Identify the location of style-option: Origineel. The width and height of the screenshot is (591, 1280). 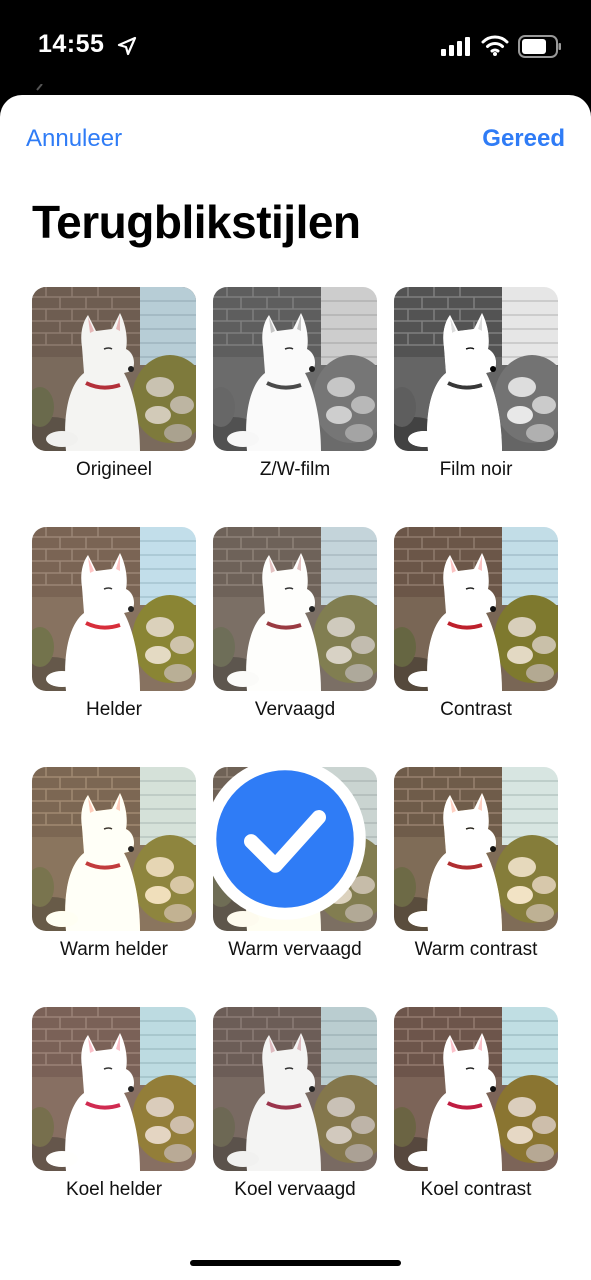
(114, 397).